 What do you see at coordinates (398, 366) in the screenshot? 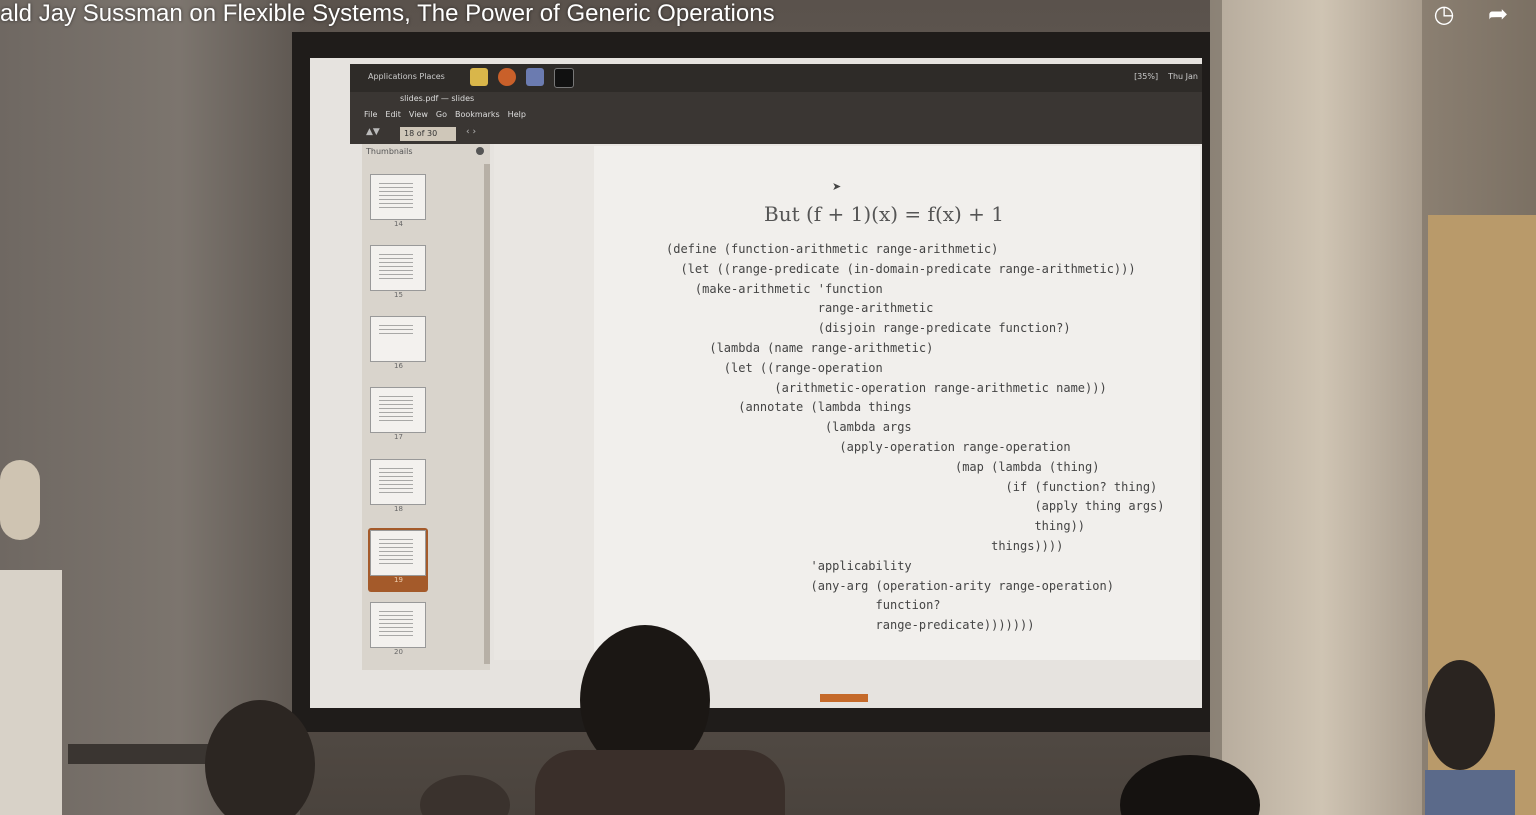
I see `thumbnail-number: 16` at bounding box center [398, 366].